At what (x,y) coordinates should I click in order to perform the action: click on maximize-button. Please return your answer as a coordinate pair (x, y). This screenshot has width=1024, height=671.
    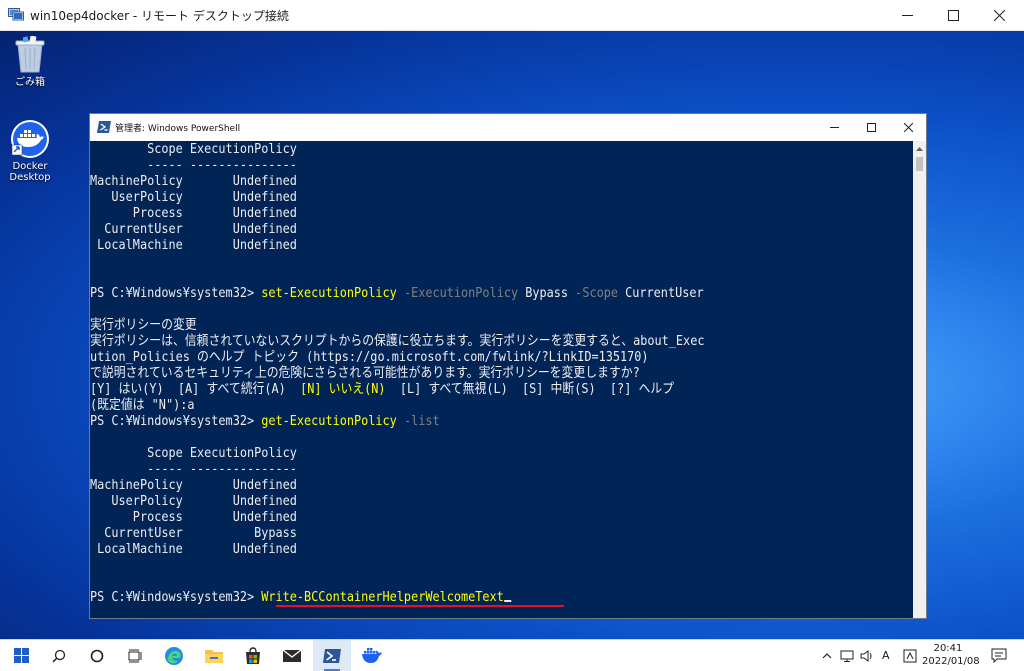
    Looking at the image, I should click on (953, 15).